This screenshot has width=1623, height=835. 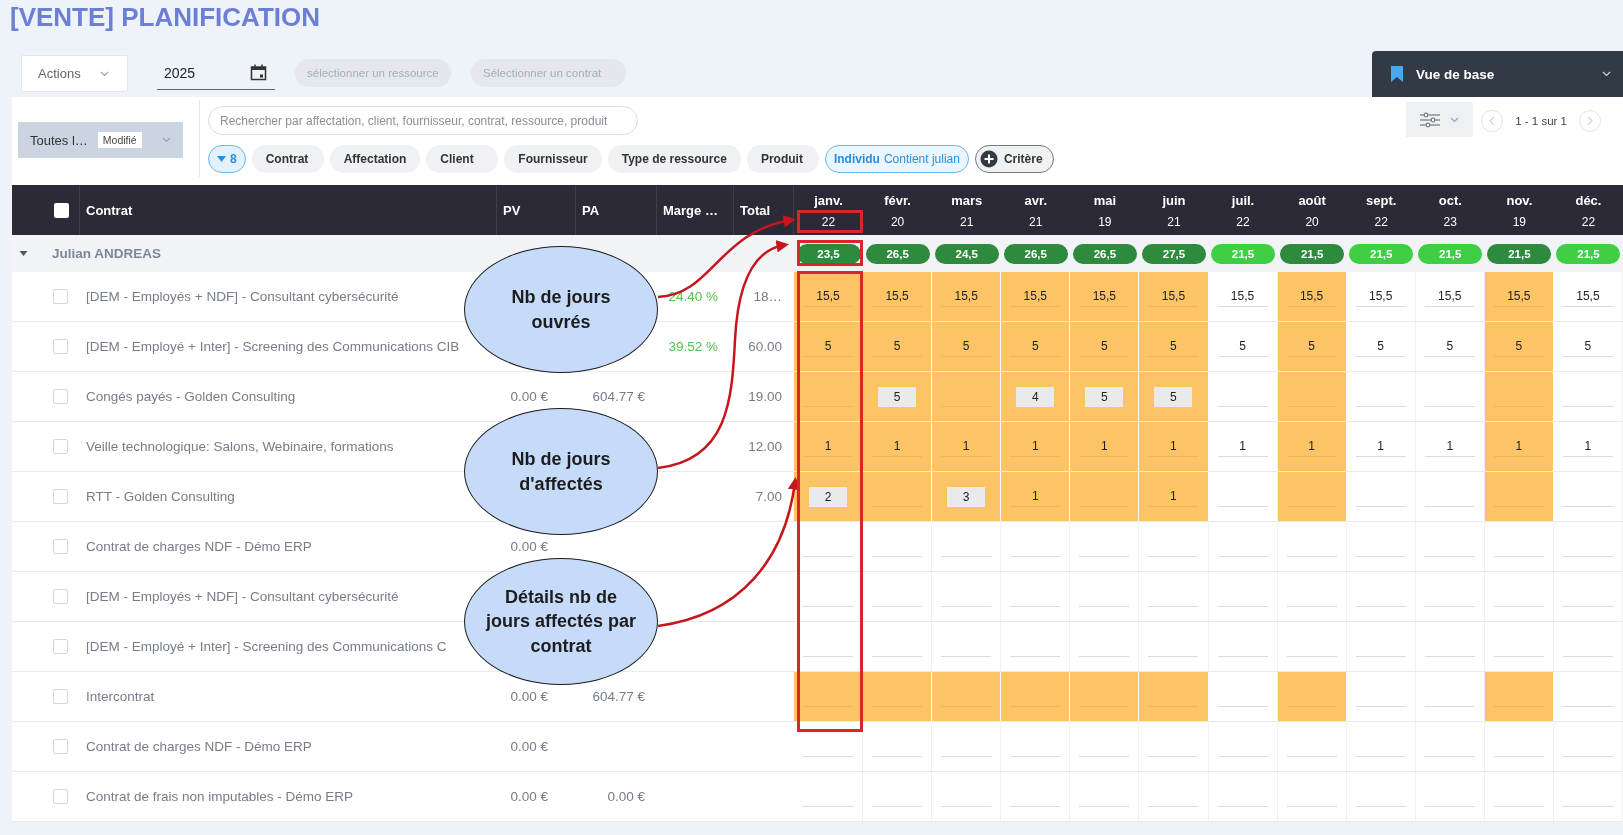 I want to click on month-name: août, so click(x=1312, y=200).